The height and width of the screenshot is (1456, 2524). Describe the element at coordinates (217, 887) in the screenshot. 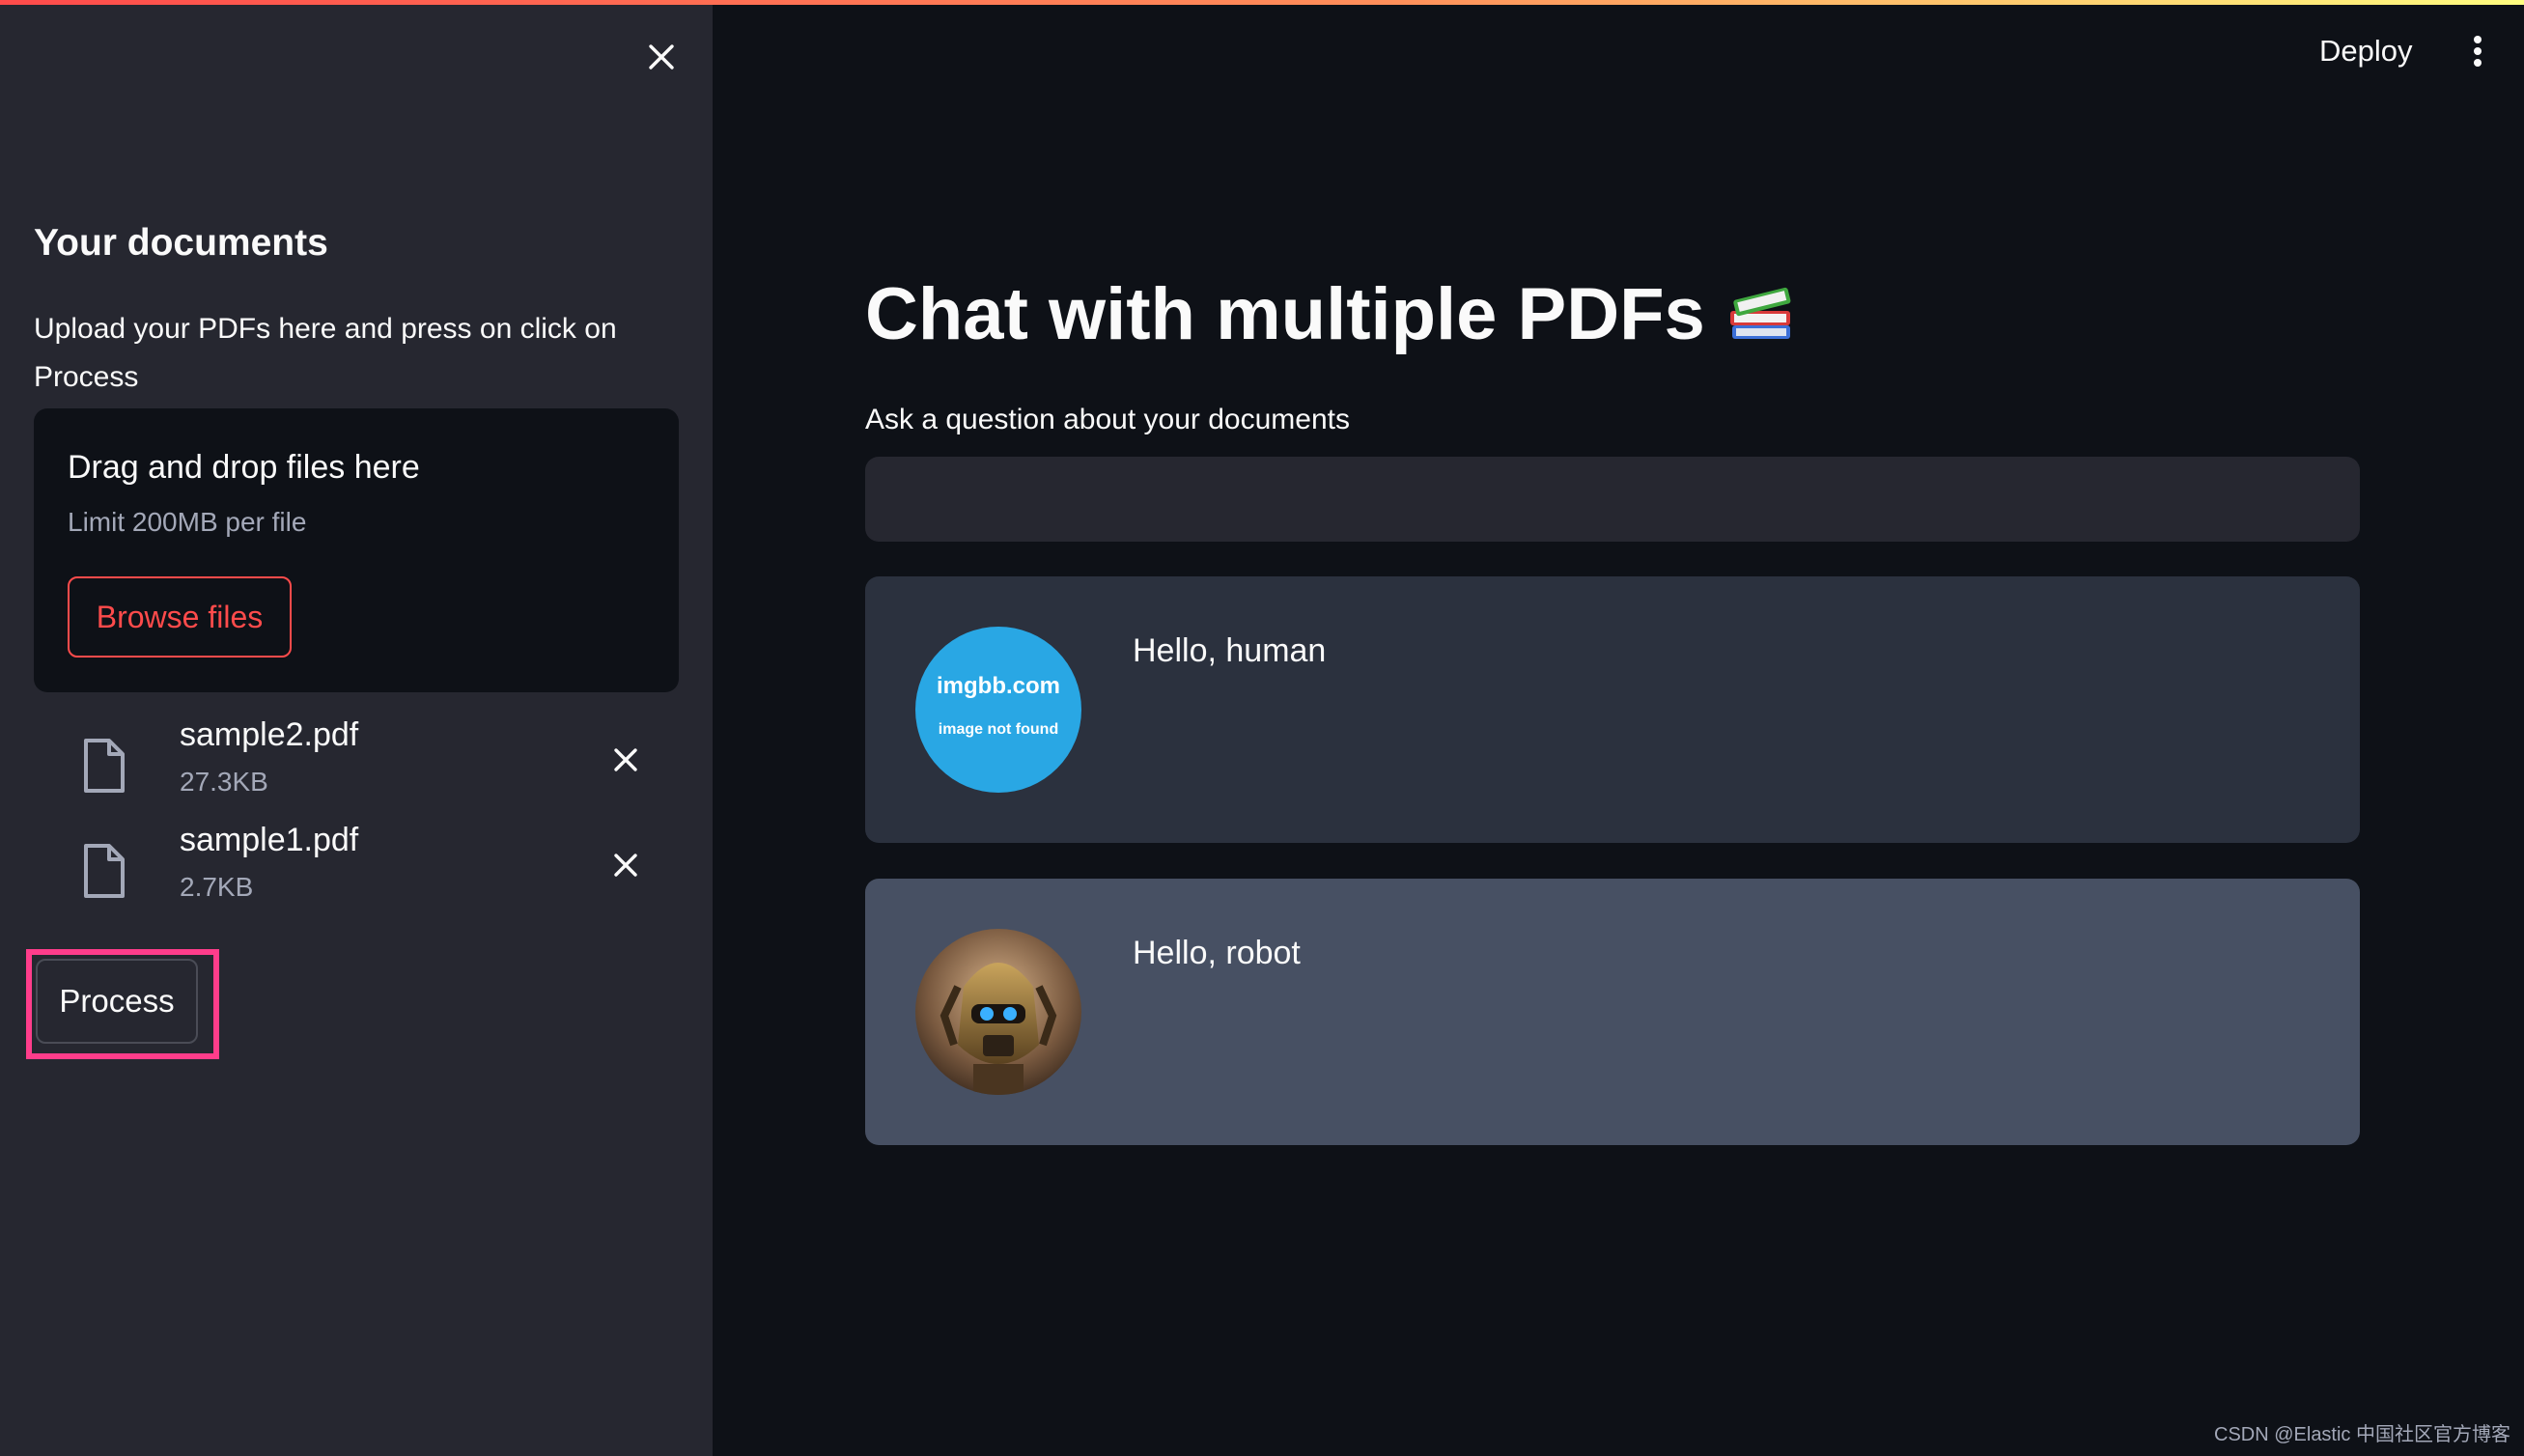

I see `file-size: 2.7KB` at that location.